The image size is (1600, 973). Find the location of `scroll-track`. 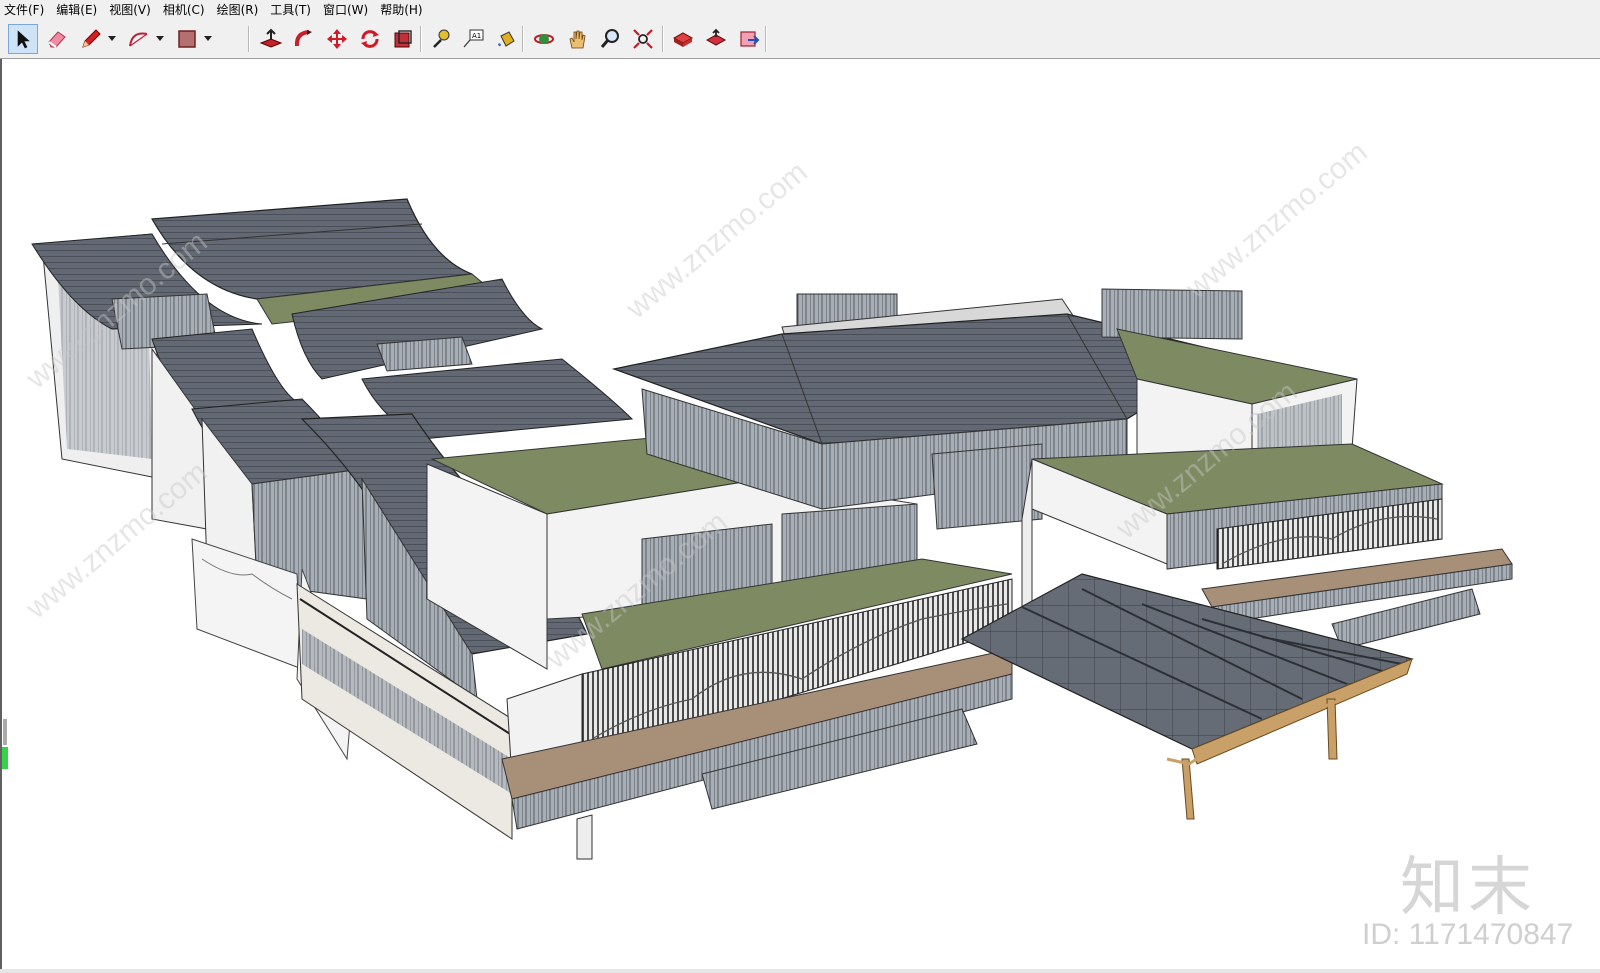

scroll-track is located at coordinates (5, 732).